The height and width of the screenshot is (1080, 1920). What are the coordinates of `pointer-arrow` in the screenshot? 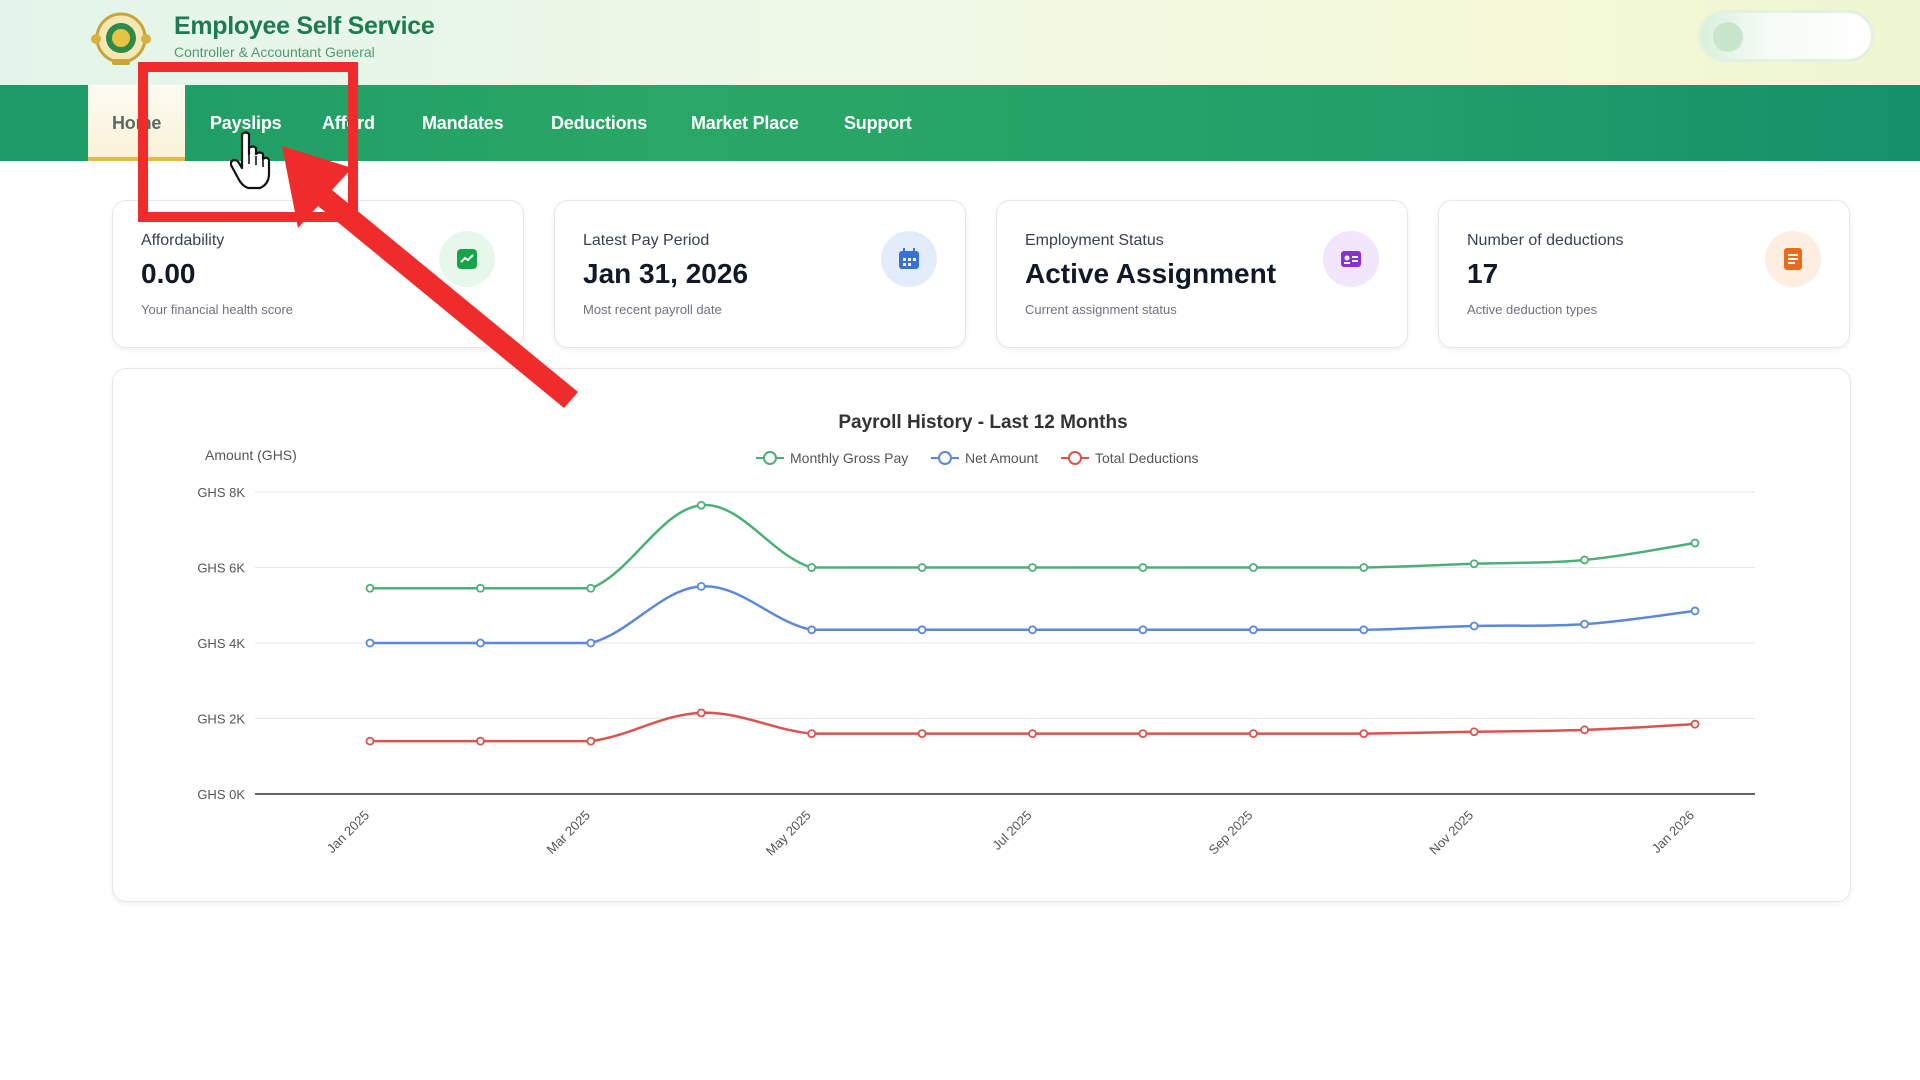 It's located at (430, 277).